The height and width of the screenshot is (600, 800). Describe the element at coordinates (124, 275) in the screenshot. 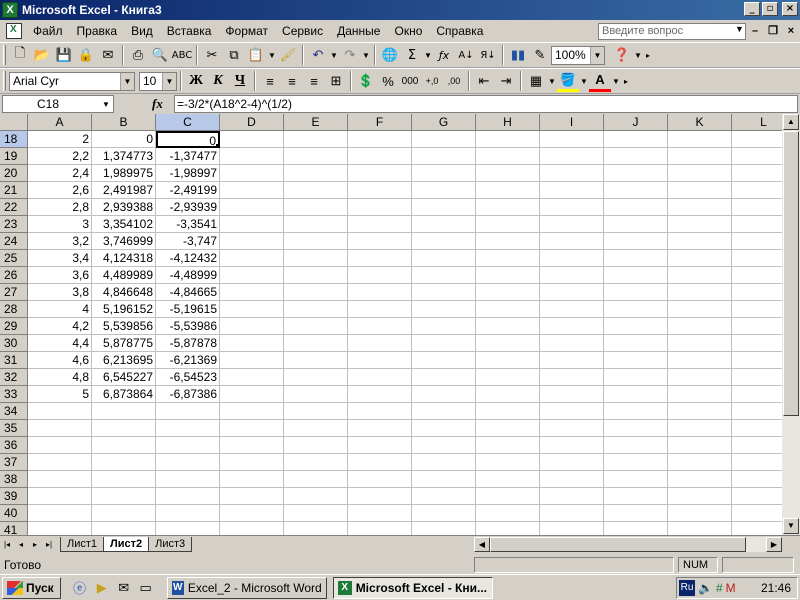

I see `grid-cell: 4,489989` at that location.